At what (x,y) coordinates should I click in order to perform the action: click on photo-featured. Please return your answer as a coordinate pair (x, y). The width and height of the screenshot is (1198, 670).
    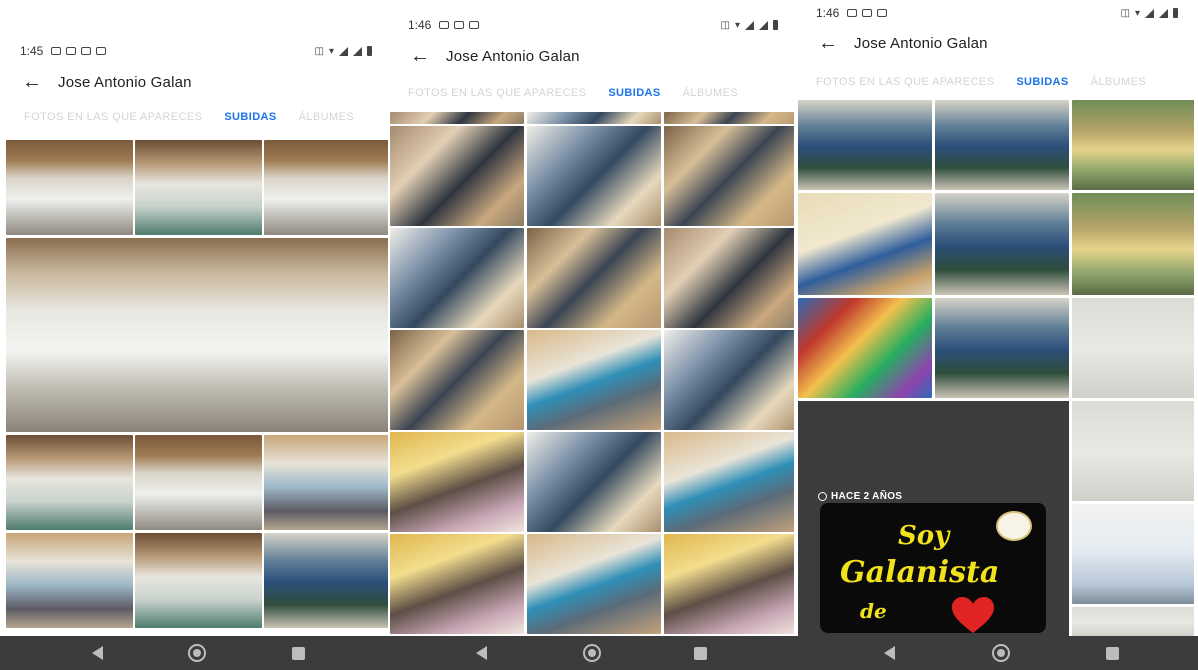
    Looking at the image, I should click on (197, 335).